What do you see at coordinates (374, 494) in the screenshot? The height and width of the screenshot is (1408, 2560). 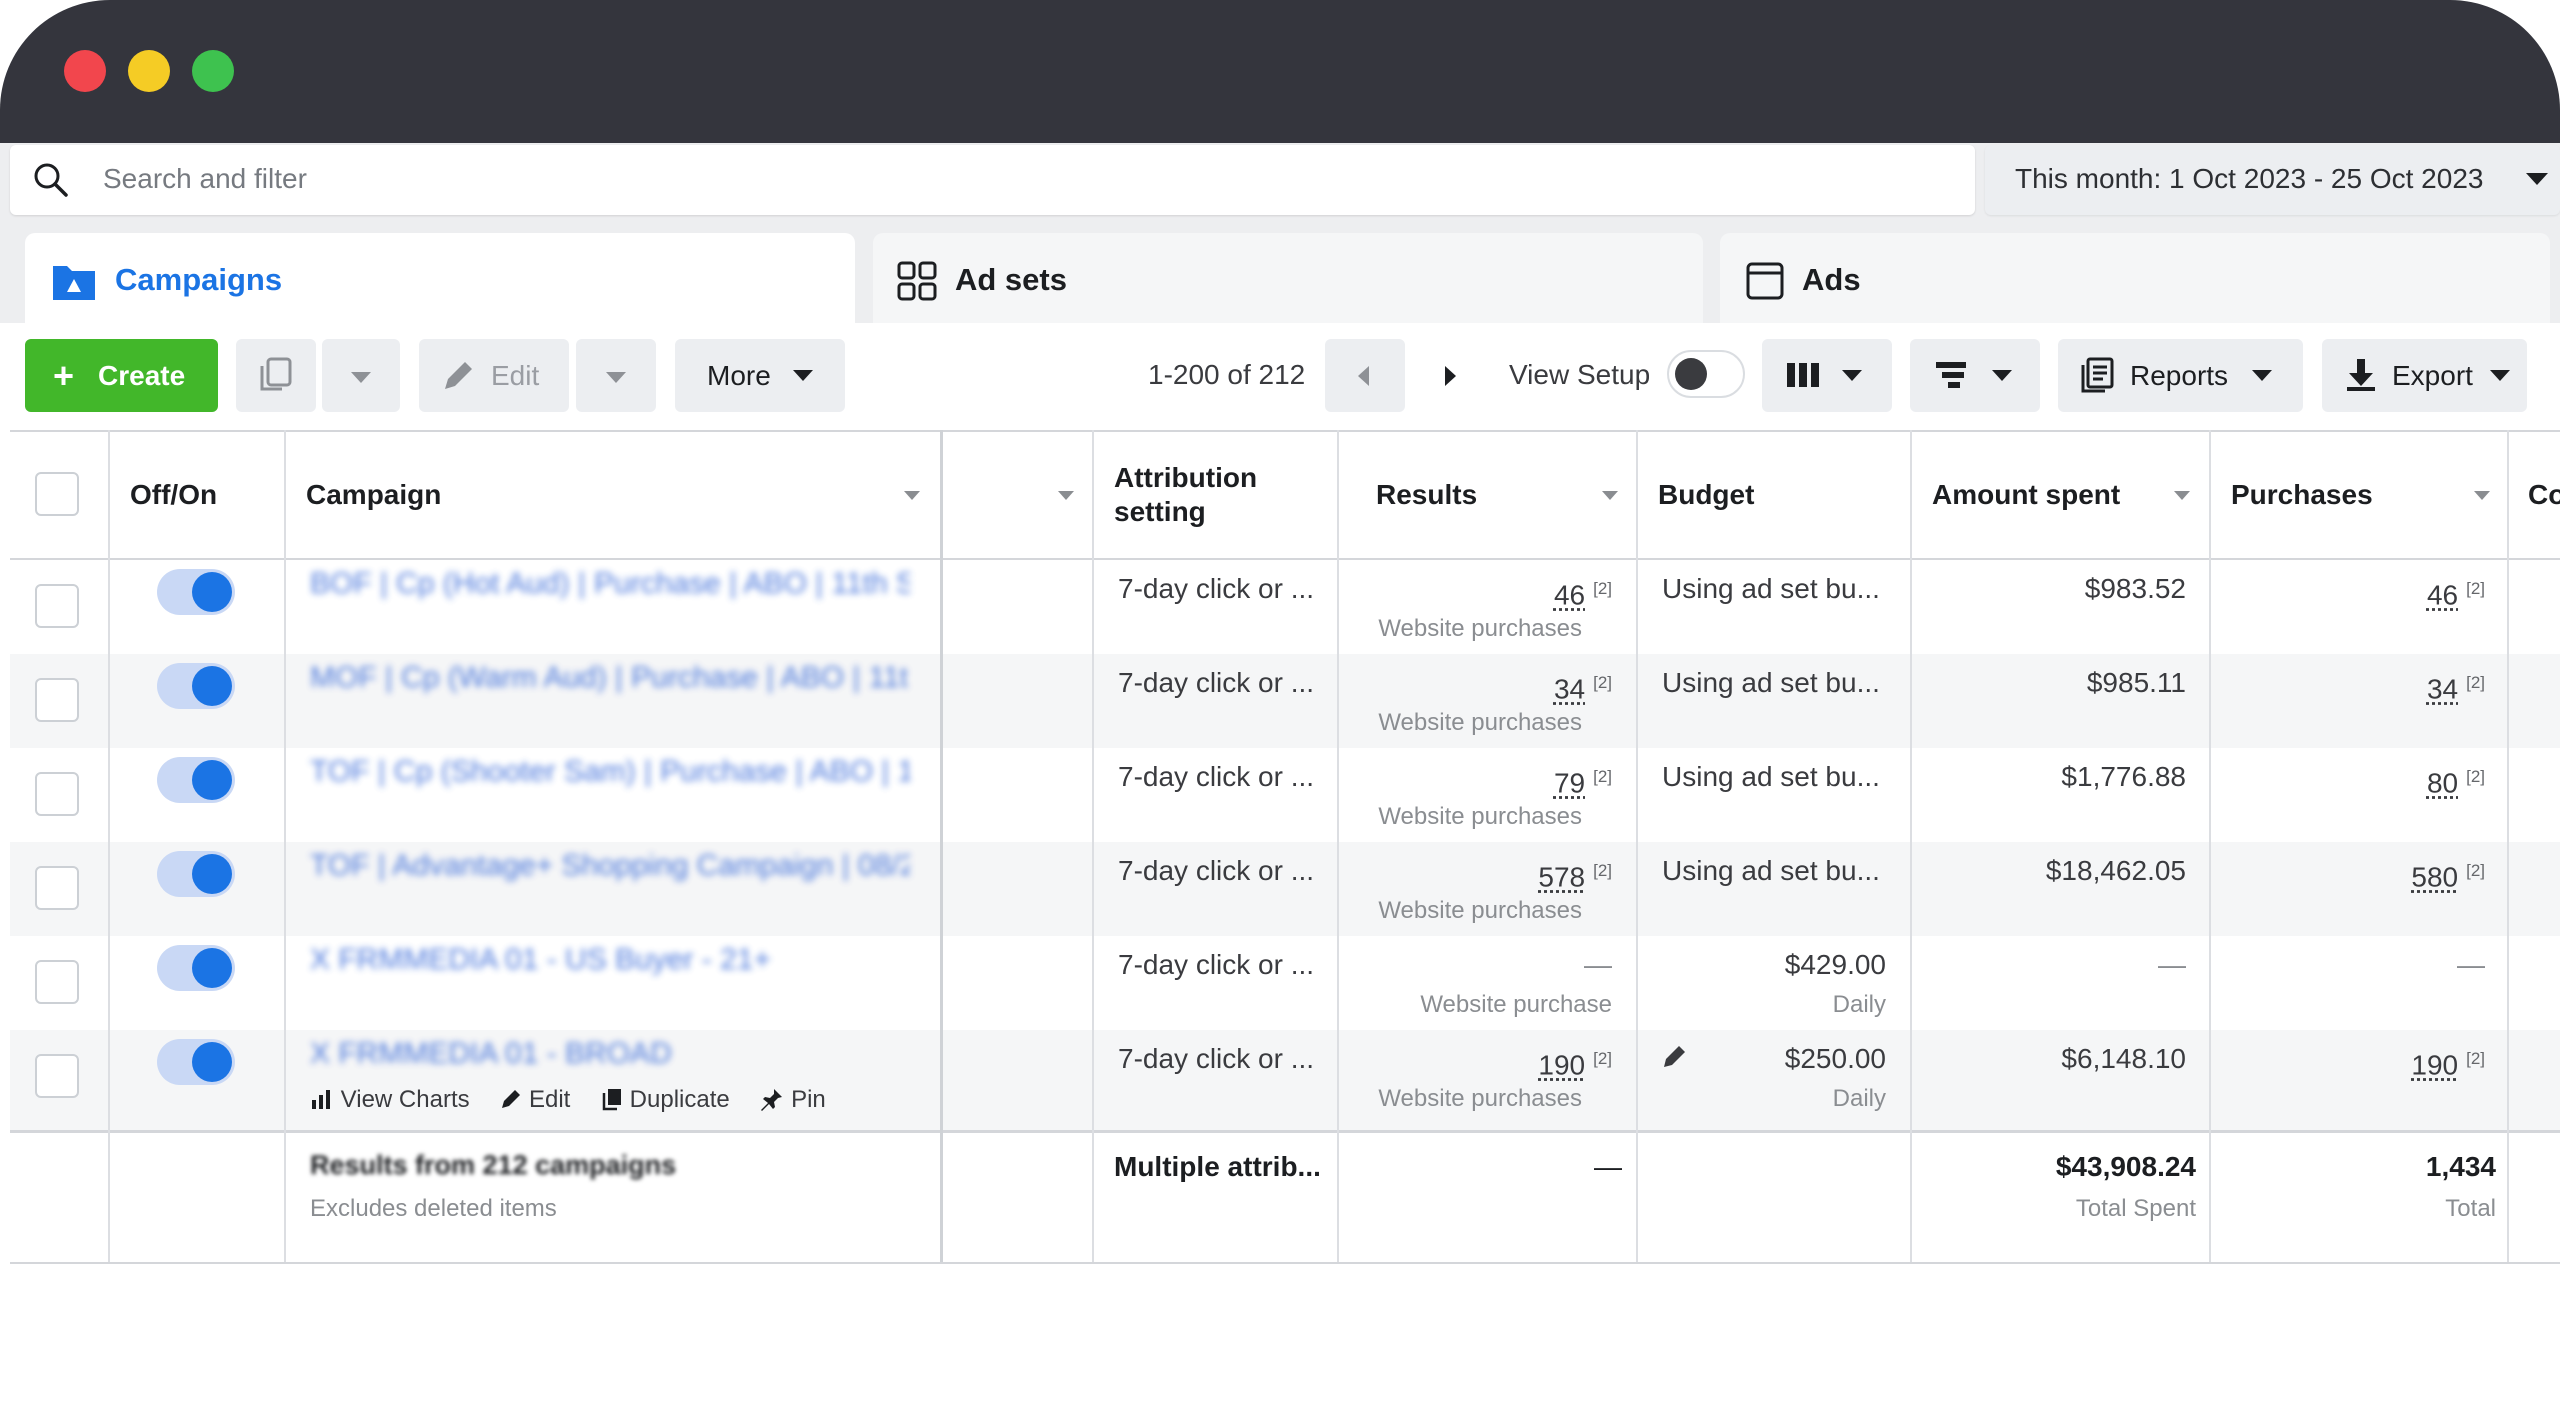 I see `column-label: Campaign` at bounding box center [374, 494].